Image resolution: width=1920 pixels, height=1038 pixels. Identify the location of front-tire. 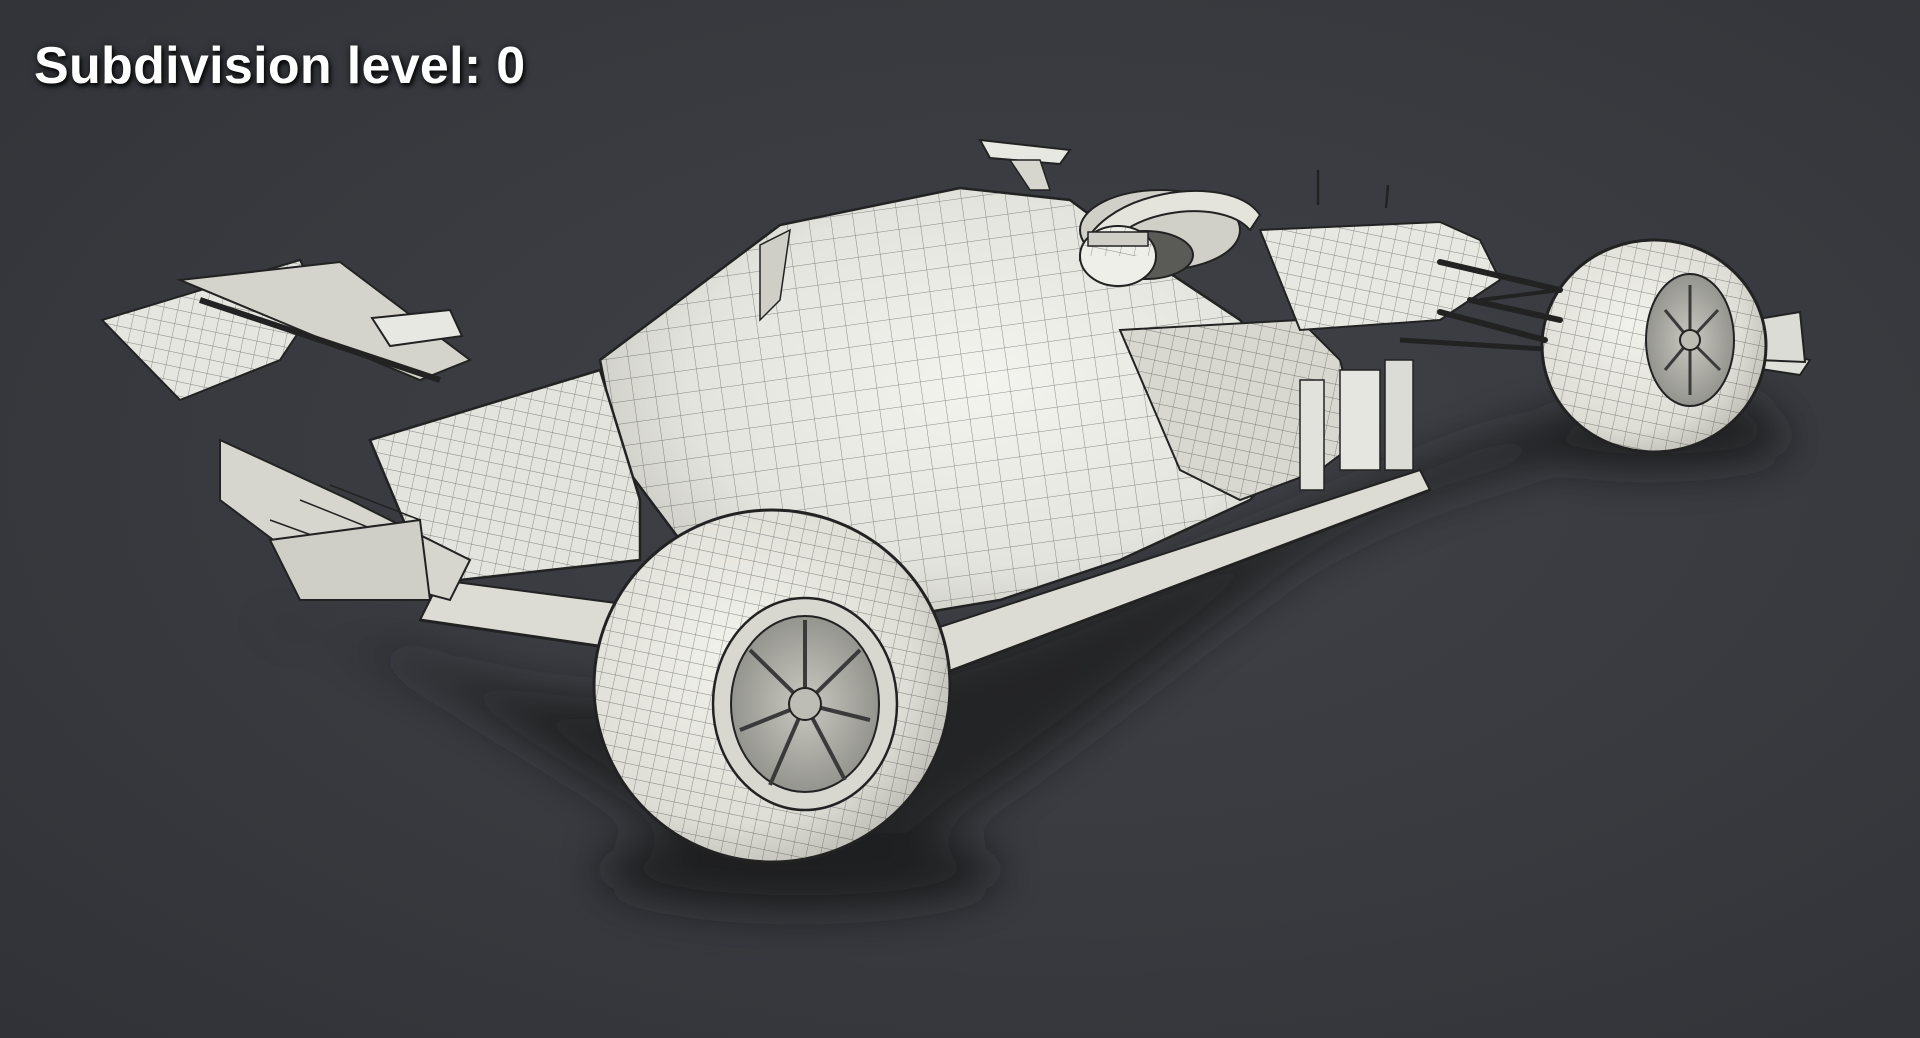
(1654, 346).